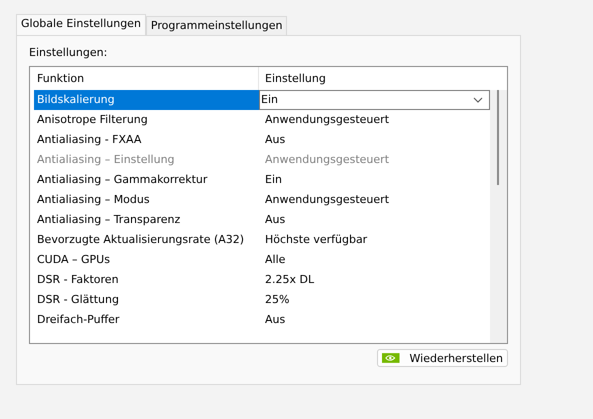 The image size is (593, 419). Describe the element at coordinates (374, 100) in the screenshot. I see `value-dropdown: Ein` at that location.